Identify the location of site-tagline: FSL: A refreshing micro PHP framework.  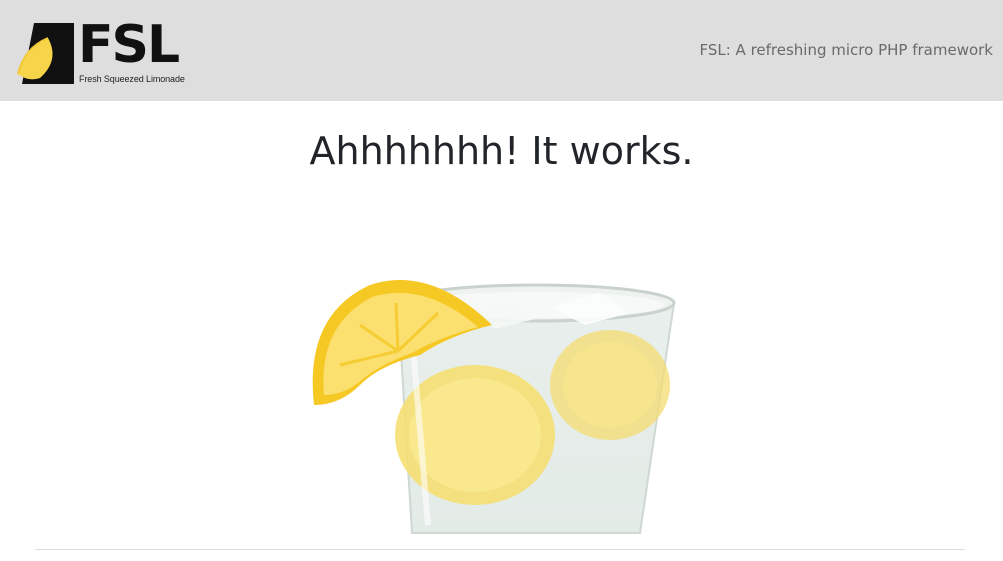
(846, 50).